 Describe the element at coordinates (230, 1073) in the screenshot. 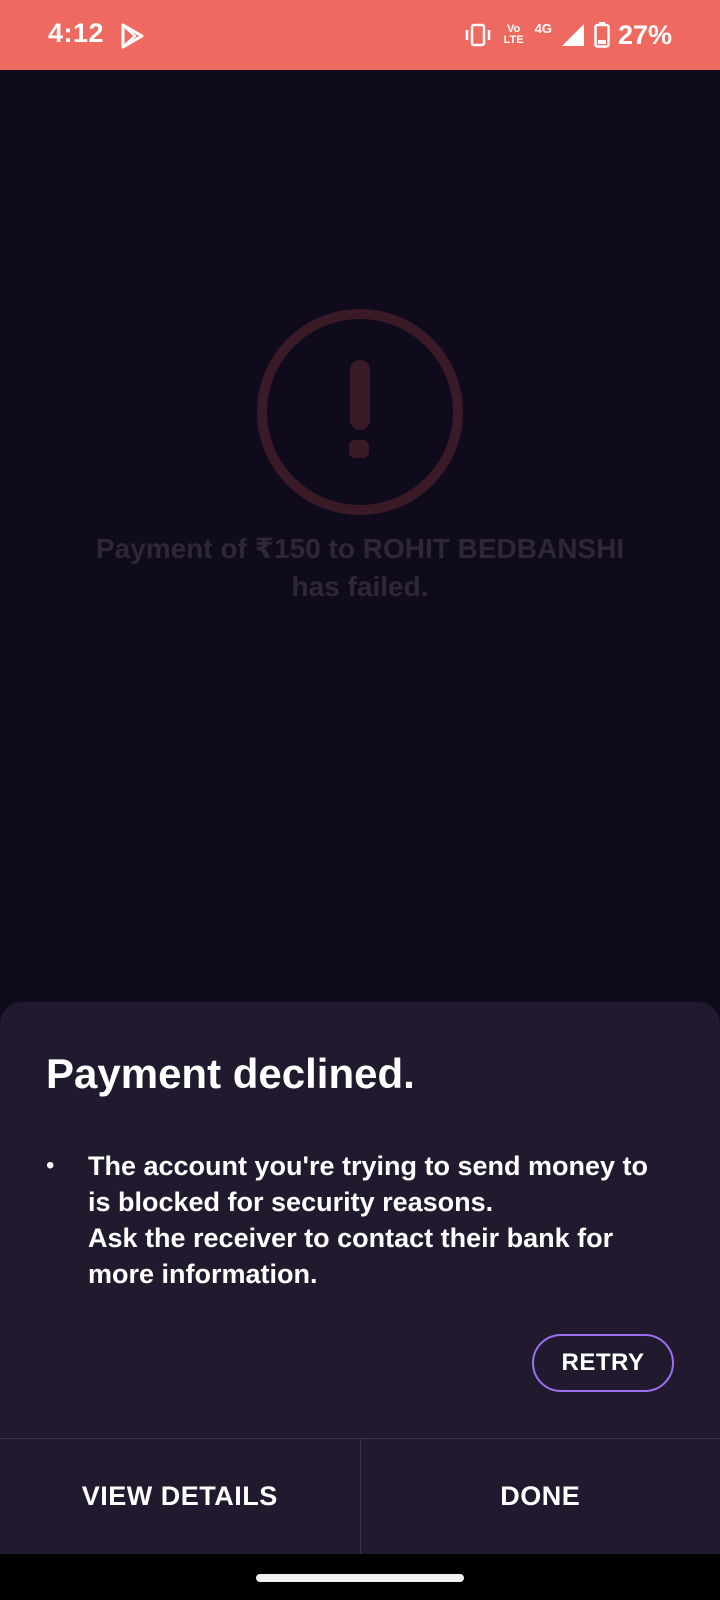

I see `sheet-title: Payment declined.` at that location.